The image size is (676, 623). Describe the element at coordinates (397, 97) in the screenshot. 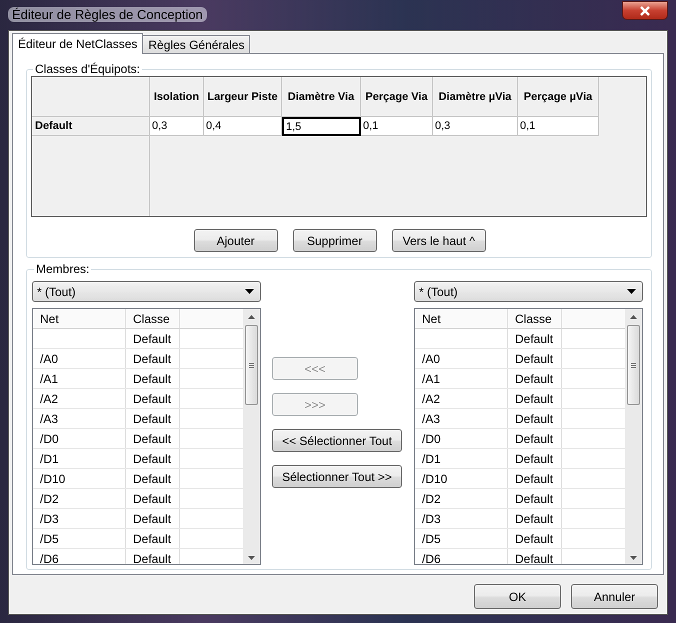

I see `column-header: Perçage Via` at that location.